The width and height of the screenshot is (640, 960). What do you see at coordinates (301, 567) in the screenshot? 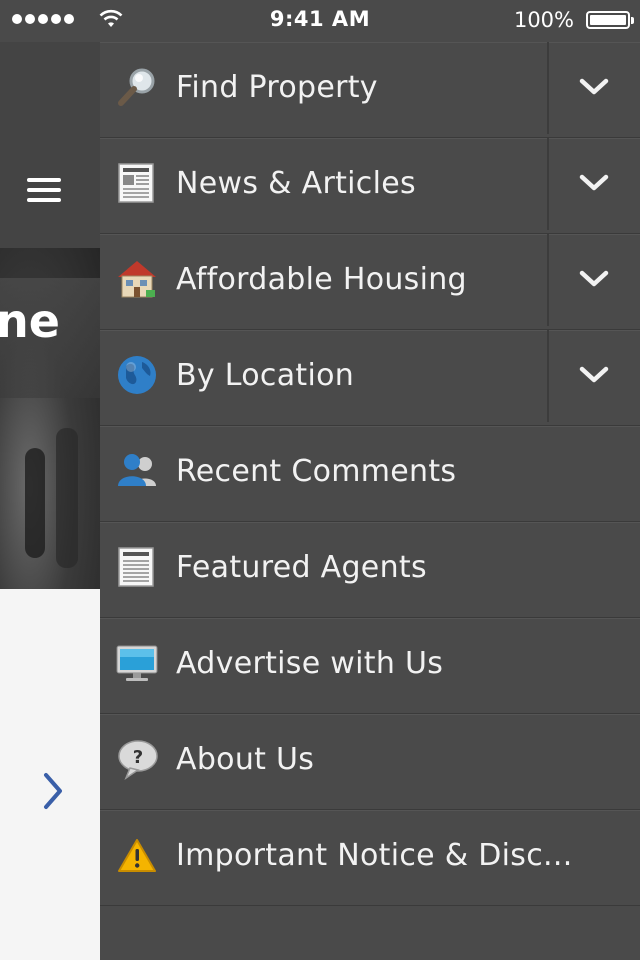
I see `menu-item-label: Featured Agents` at bounding box center [301, 567].